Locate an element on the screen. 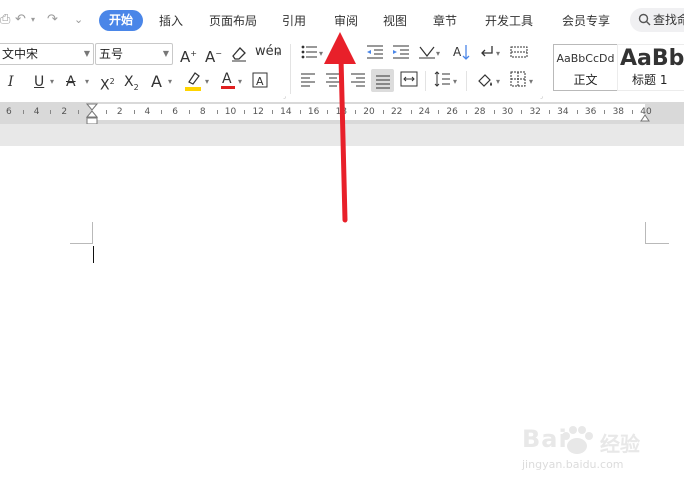 Image resolution: width=684 pixels, height=486 pixels. tab-member-exclusive: 会员专享 is located at coordinates (586, 21).